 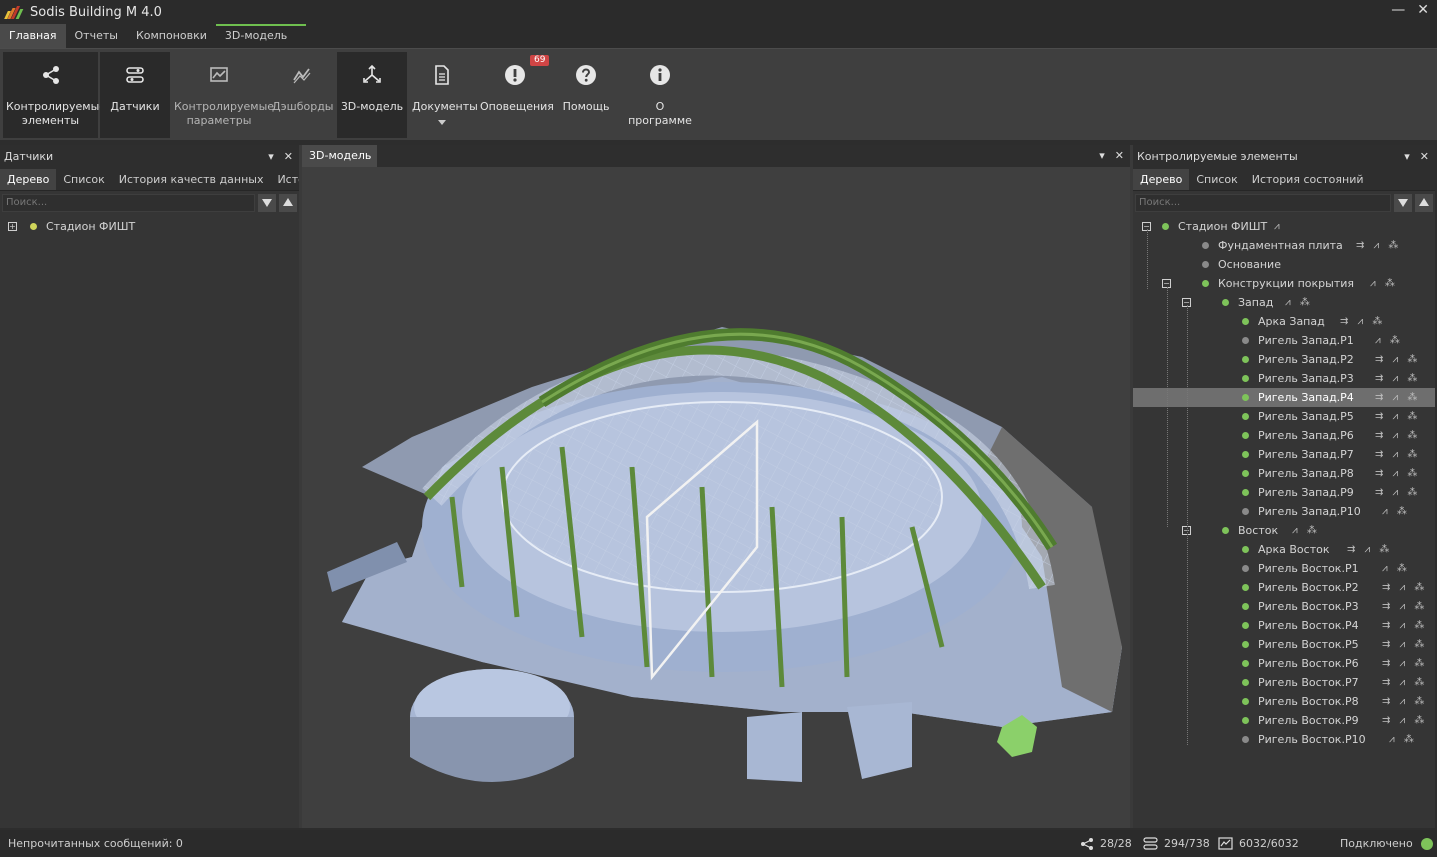 I want to click on tab-reports: Отчеты, so click(x=96, y=36).